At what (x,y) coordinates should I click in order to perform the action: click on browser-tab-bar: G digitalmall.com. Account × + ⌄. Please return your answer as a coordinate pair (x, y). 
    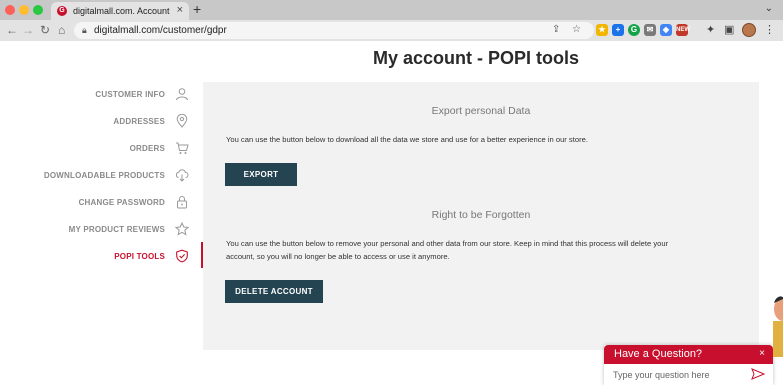
    Looking at the image, I should click on (391, 10).